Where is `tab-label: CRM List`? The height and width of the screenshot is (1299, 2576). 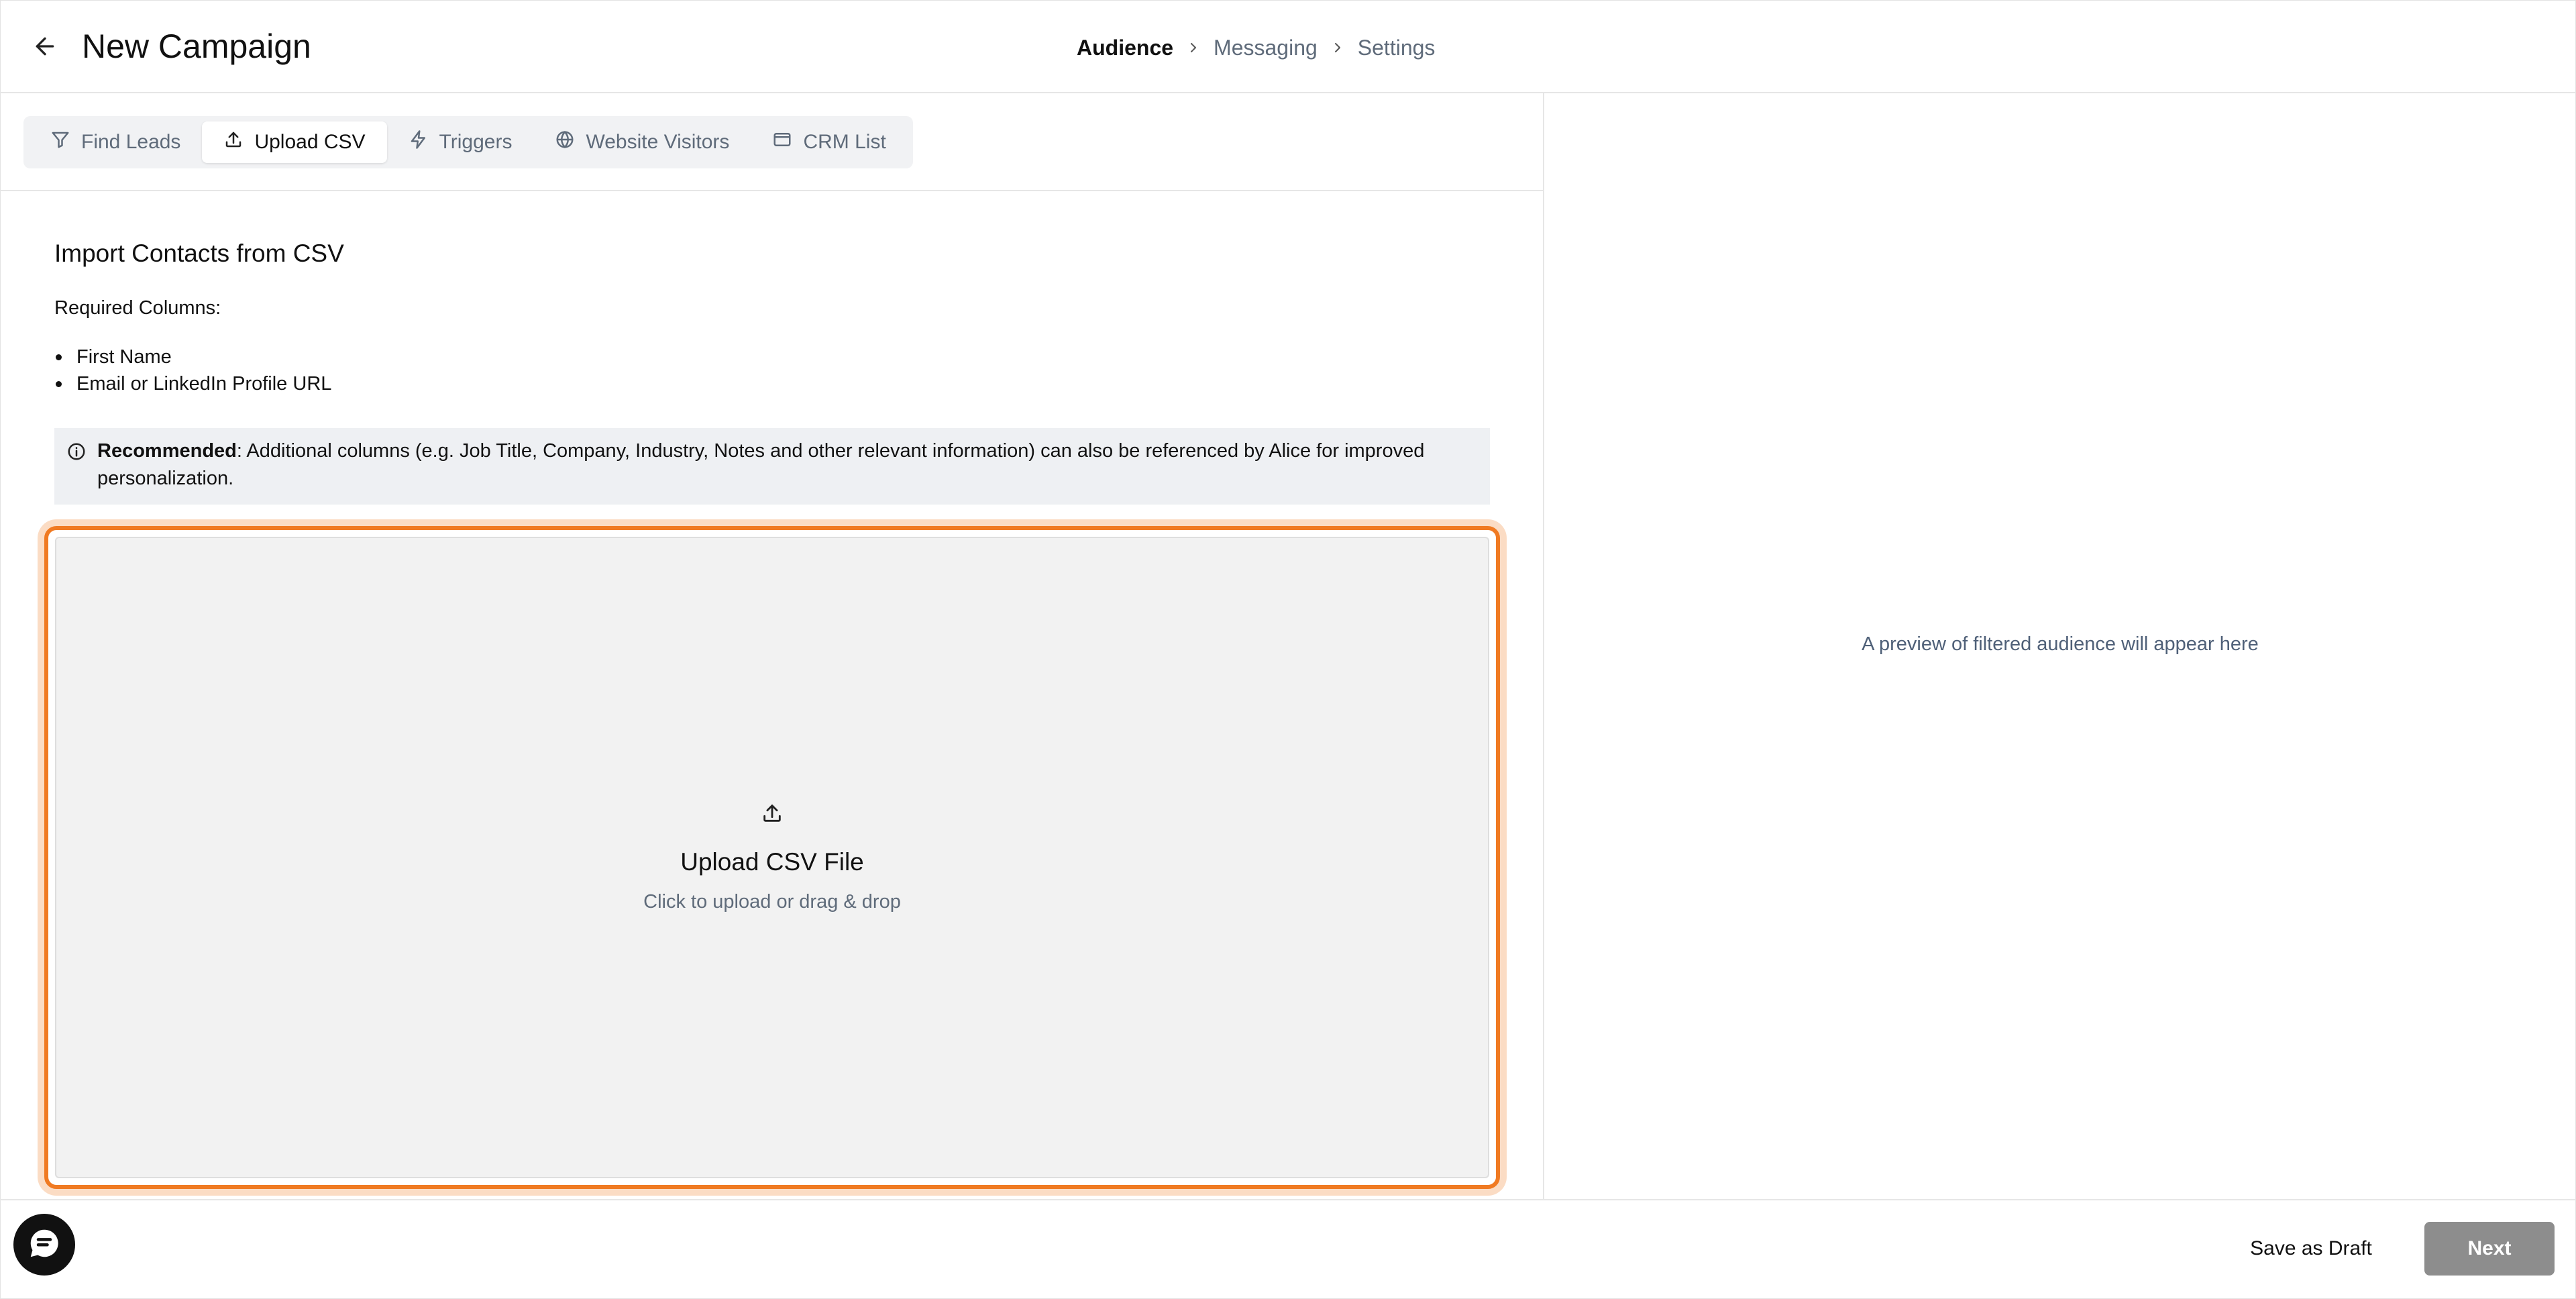 tab-label: CRM List is located at coordinates (844, 142).